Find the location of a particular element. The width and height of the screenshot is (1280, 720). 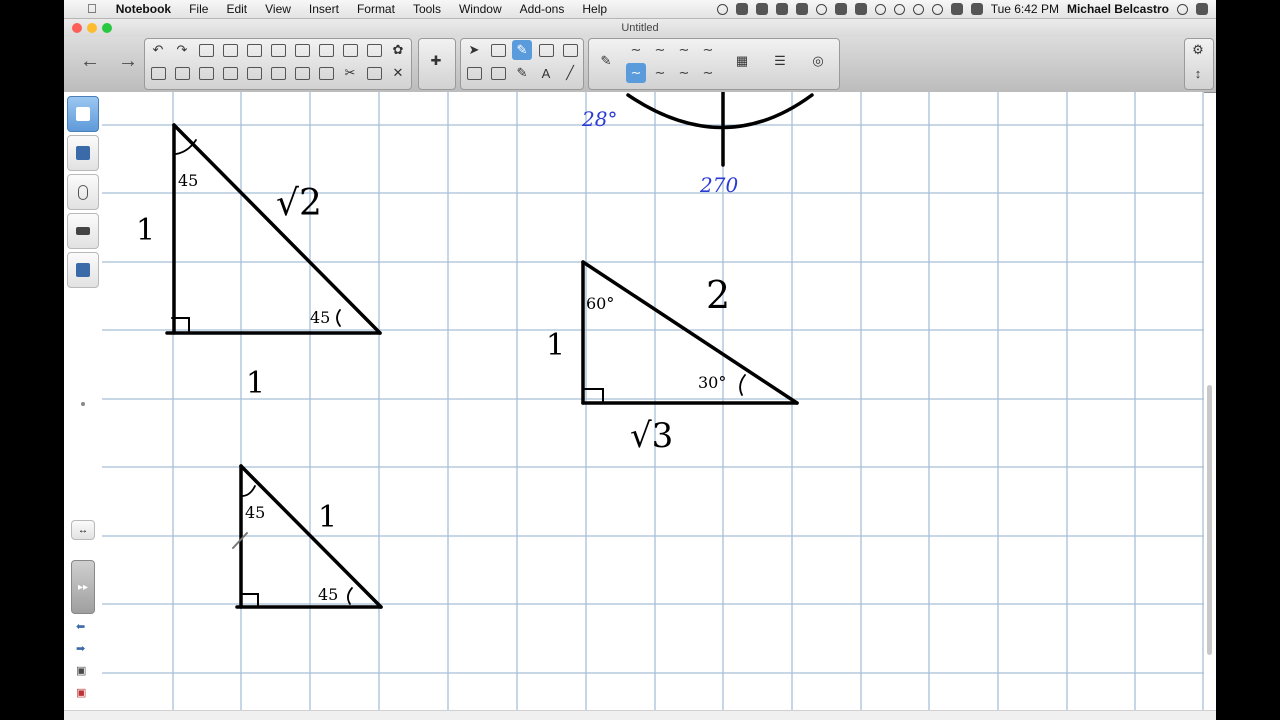

sidebar-prev-icon: ⬅ is located at coordinates (80, 626).